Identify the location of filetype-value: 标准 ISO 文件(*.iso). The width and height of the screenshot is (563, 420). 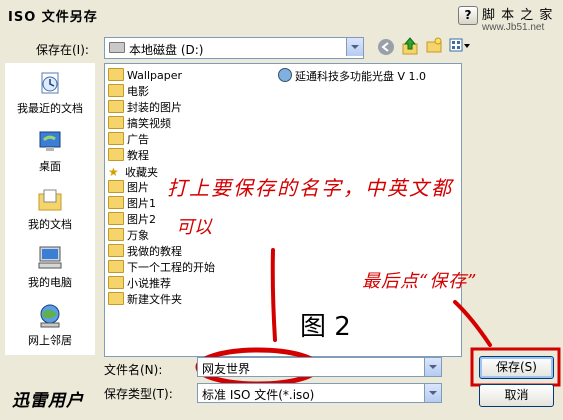
(258, 395).